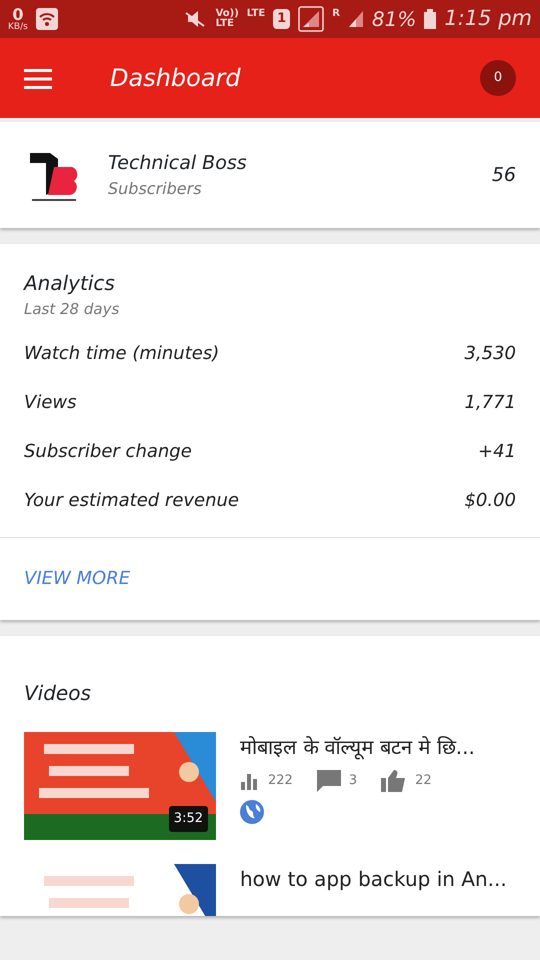  Describe the element at coordinates (280, 781) in the screenshot. I see `view-count: 222` at that location.